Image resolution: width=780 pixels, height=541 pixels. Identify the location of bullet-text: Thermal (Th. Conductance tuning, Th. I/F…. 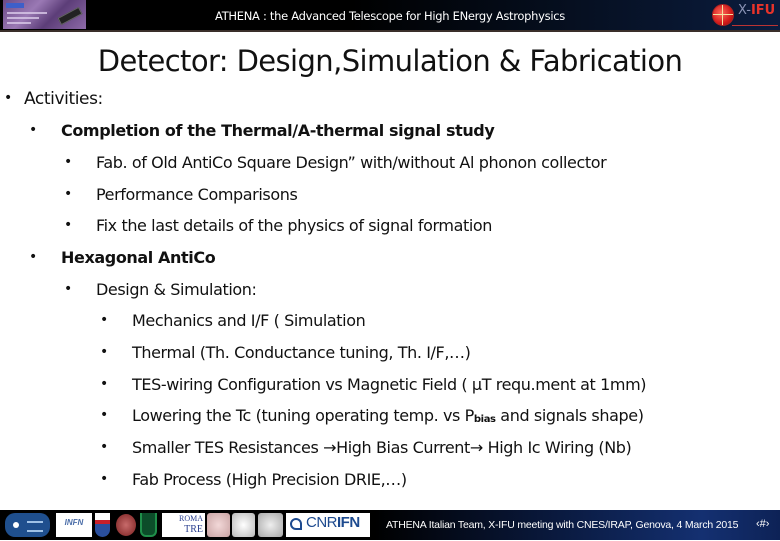
(301, 352).